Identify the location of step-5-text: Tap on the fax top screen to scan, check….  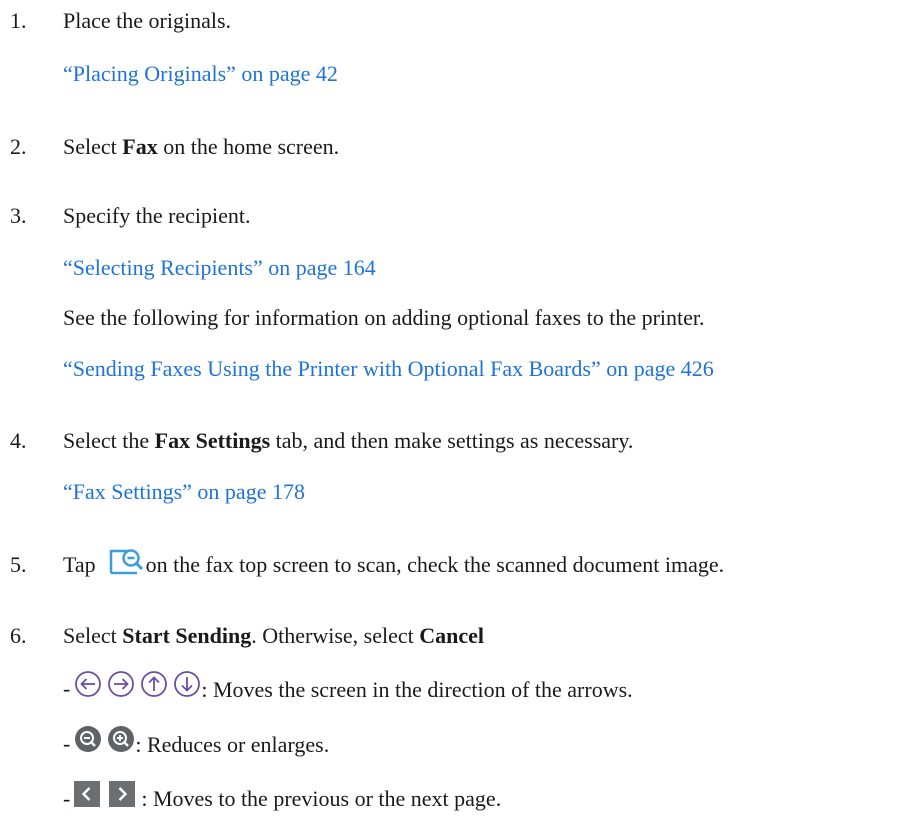
(393, 561).